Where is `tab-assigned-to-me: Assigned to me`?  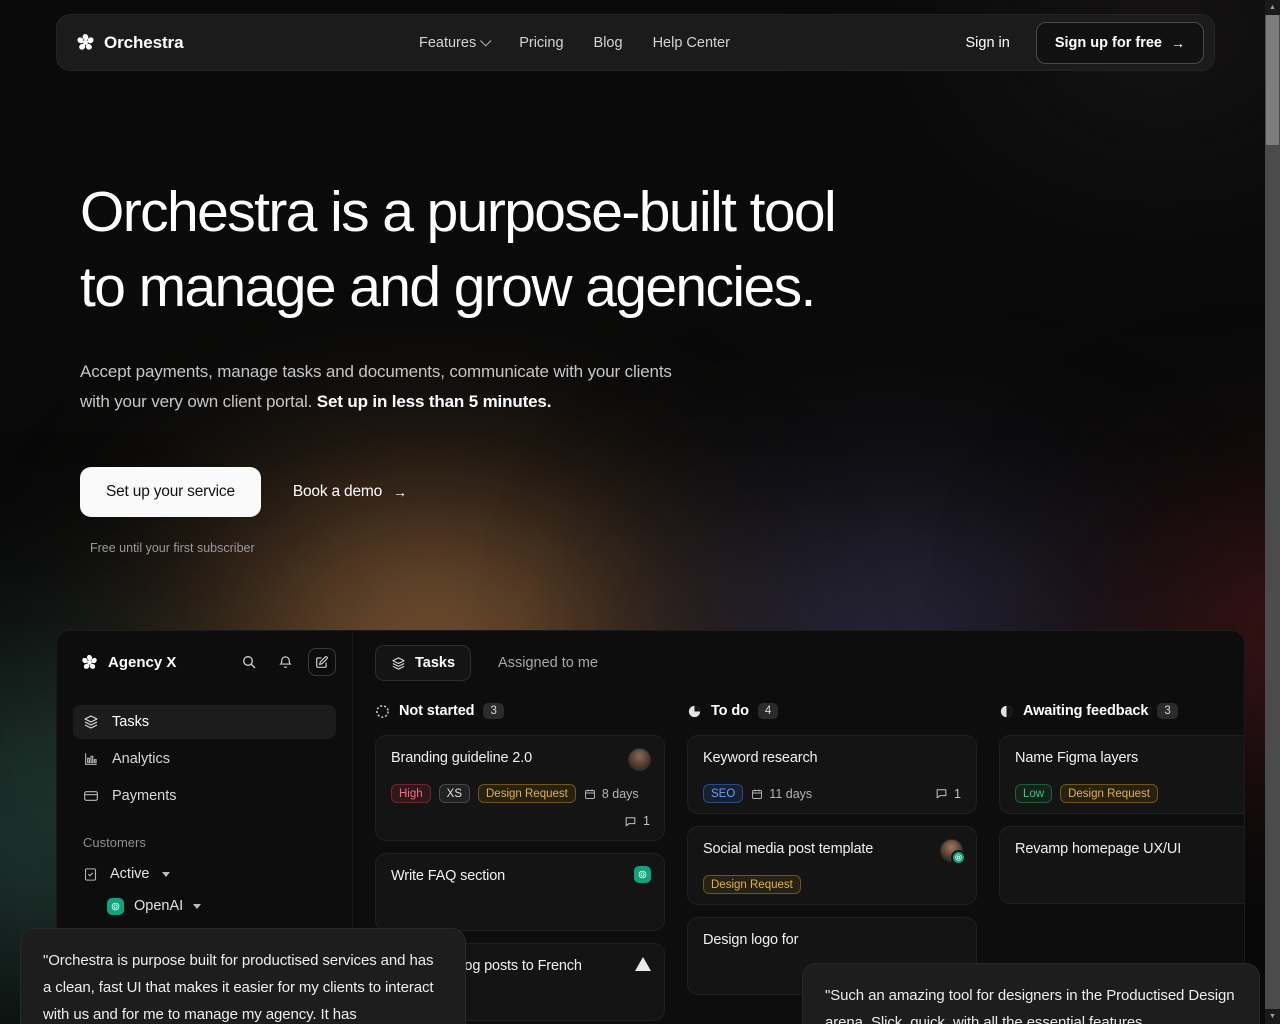
tab-assigned-to-me: Assigned to me is located at coordinates (548, 663).